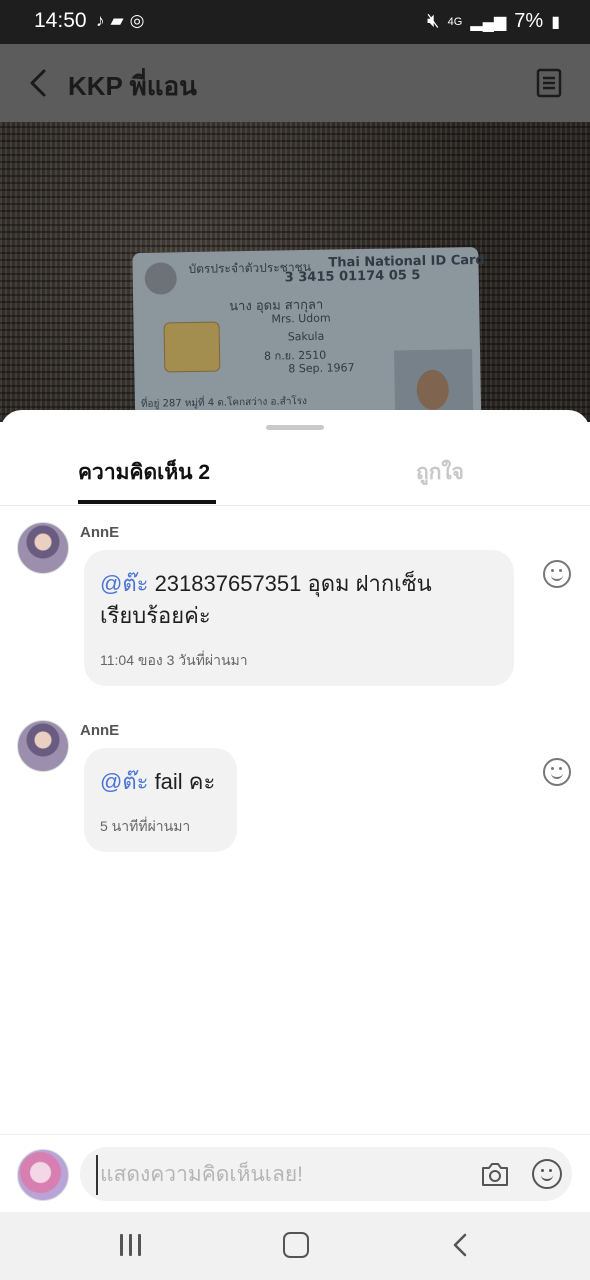 The height and width of the screenshot is (1280, 590). I want to click on notification-icons: ♪ ▰ ◎, so click(120, 21).